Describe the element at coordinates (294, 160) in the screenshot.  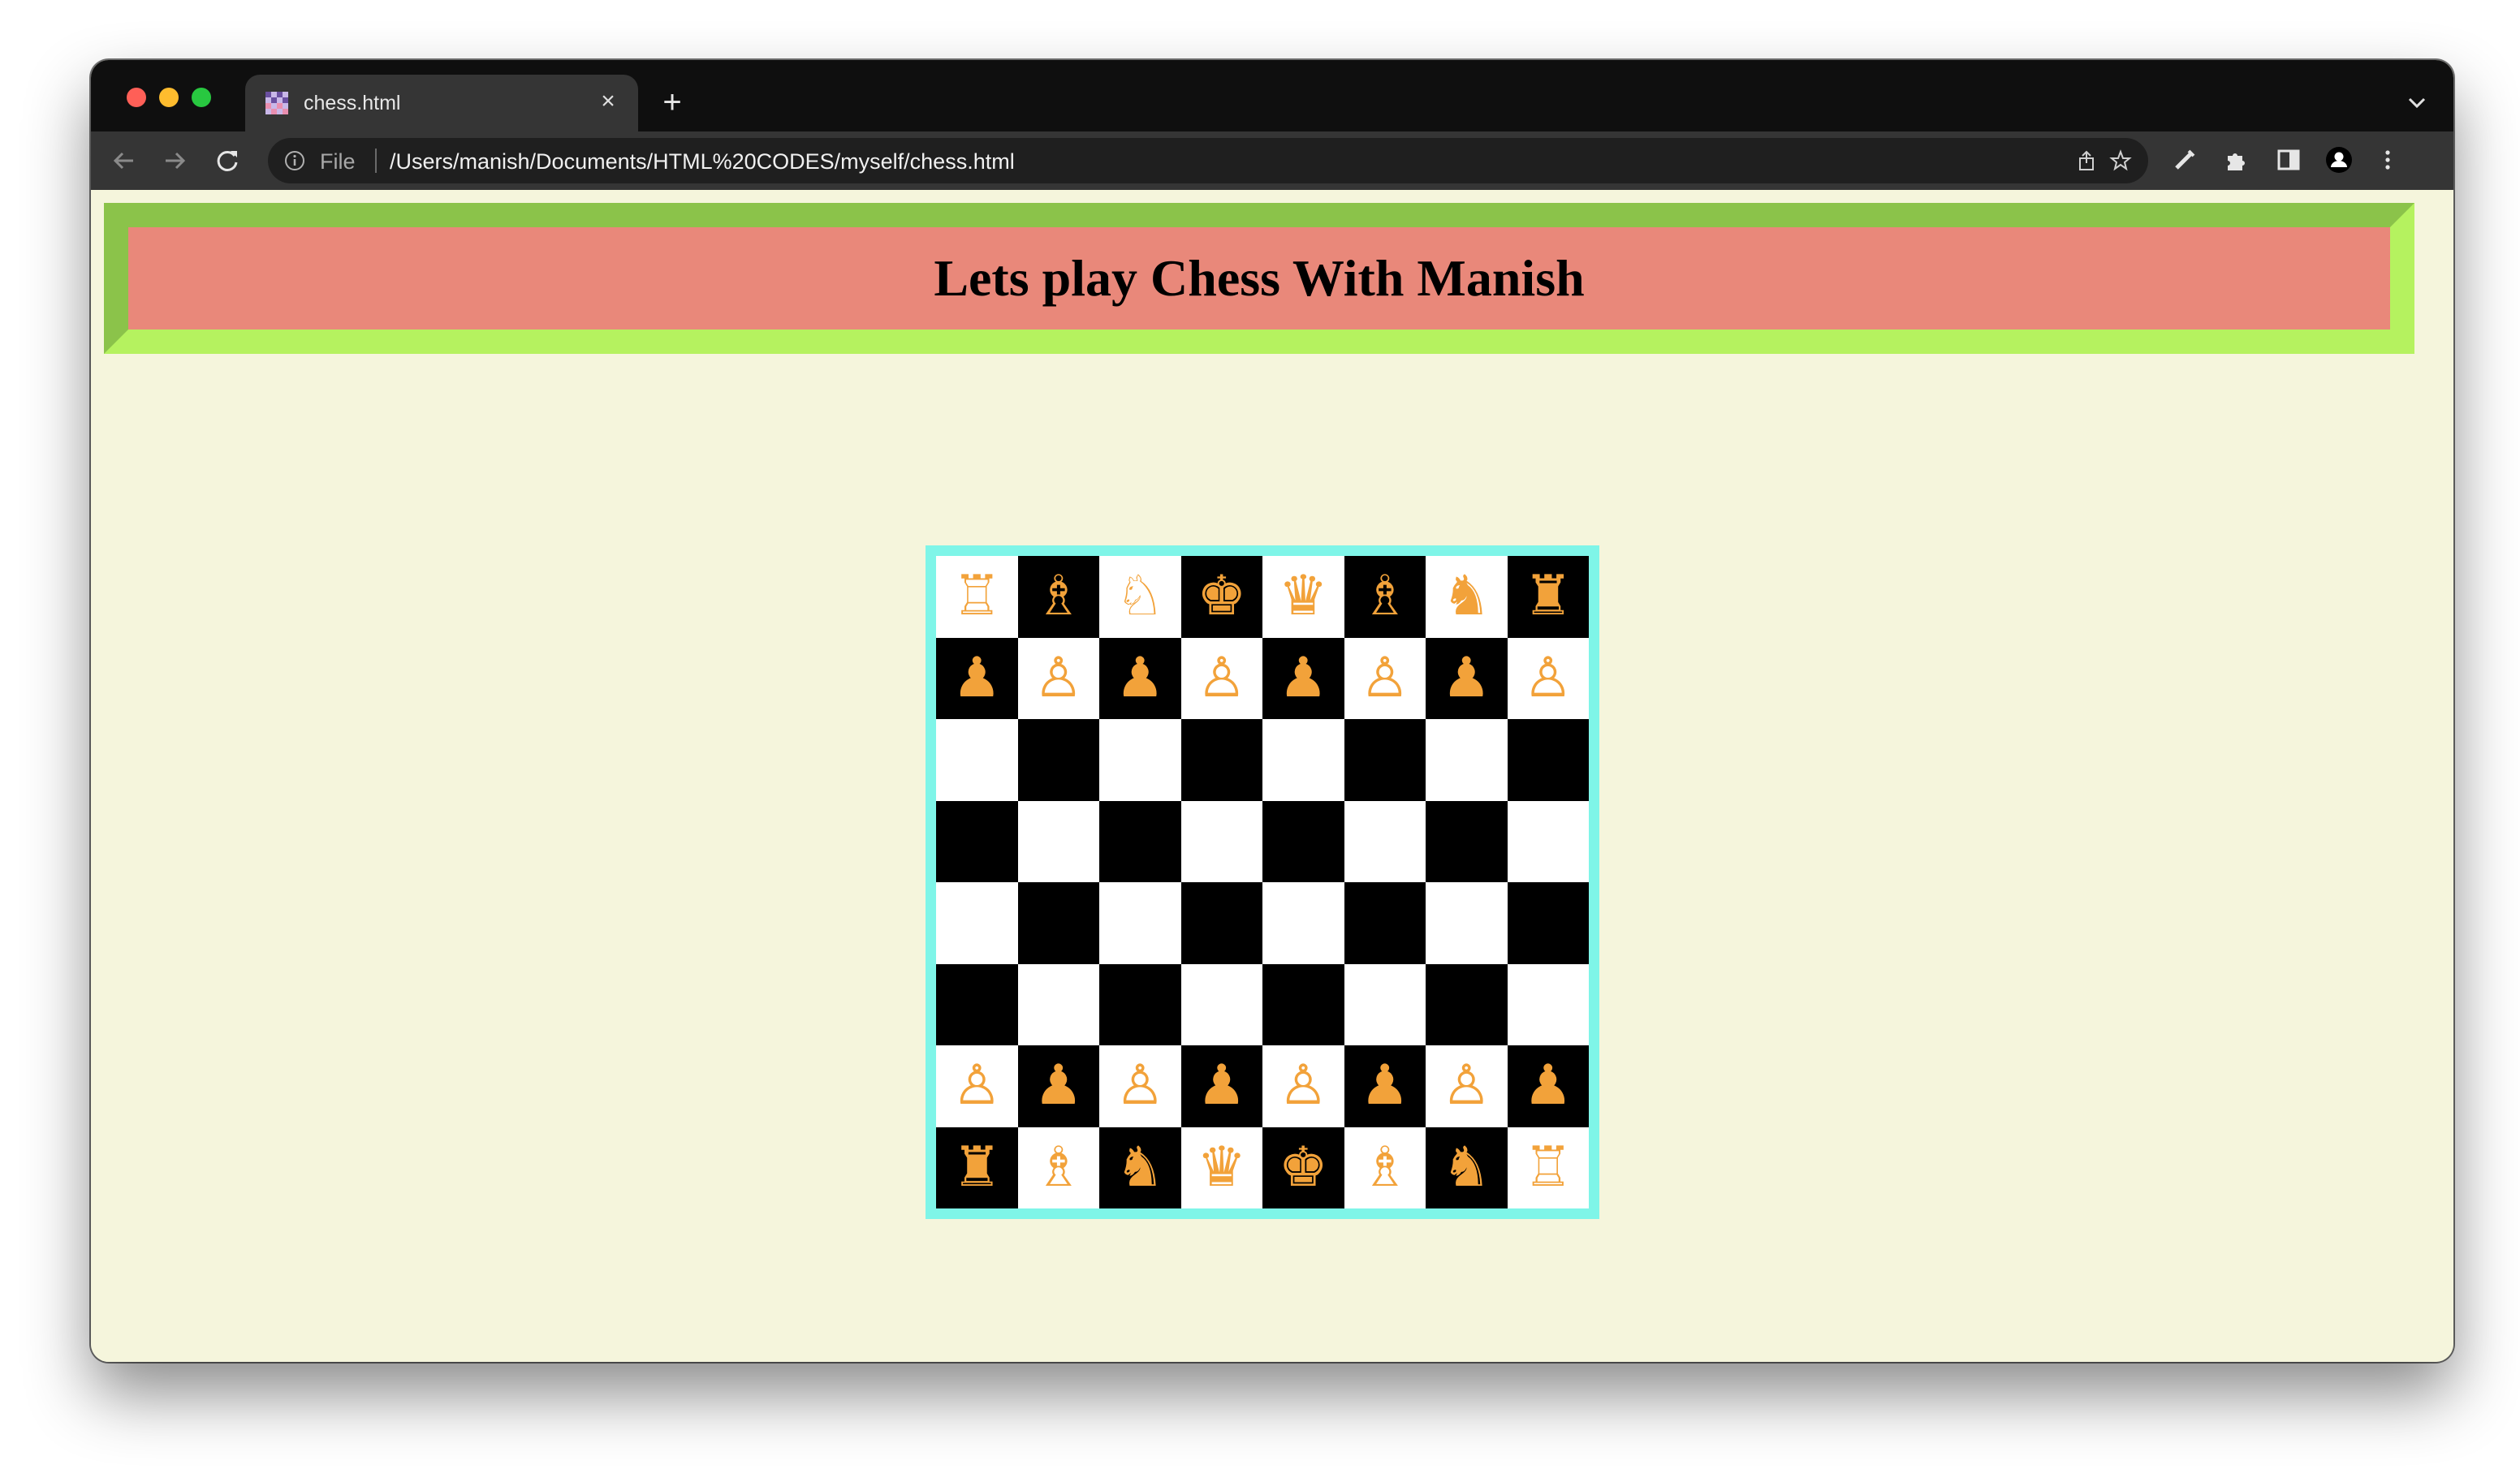
I see `info-icon` at that location.